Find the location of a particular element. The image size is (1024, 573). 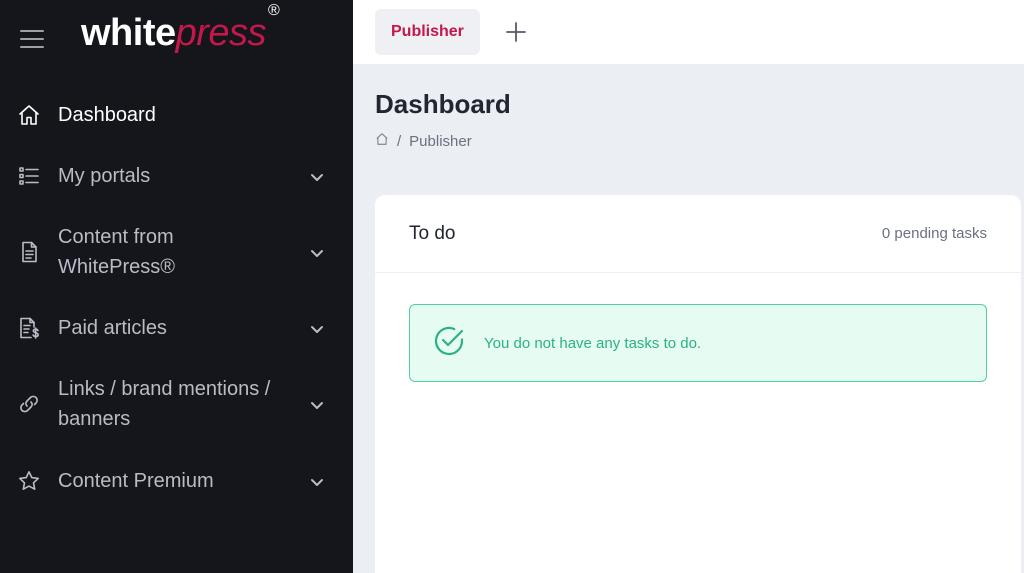

sidebar-item-label: Links / brand mentions / banners is located at coordinates (164, 404).